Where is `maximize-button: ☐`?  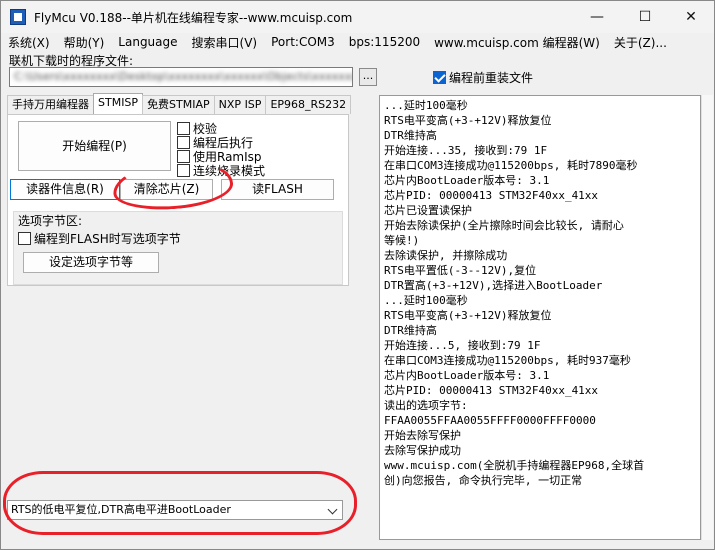
maximize-button: ☐ is located at coordinates (645, 17).